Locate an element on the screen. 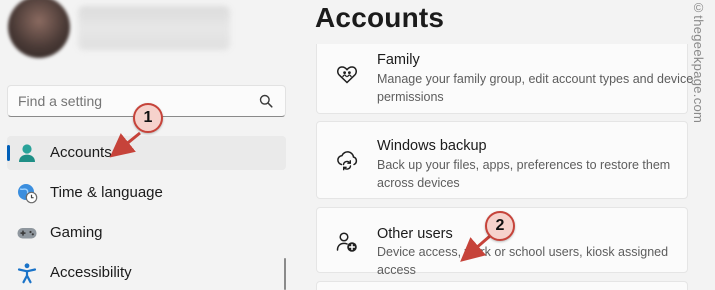 Image resolution: width=715 pixels, height=290 pixels. watermark: ©thegeekpage.com is located at coordinates (698, 62).